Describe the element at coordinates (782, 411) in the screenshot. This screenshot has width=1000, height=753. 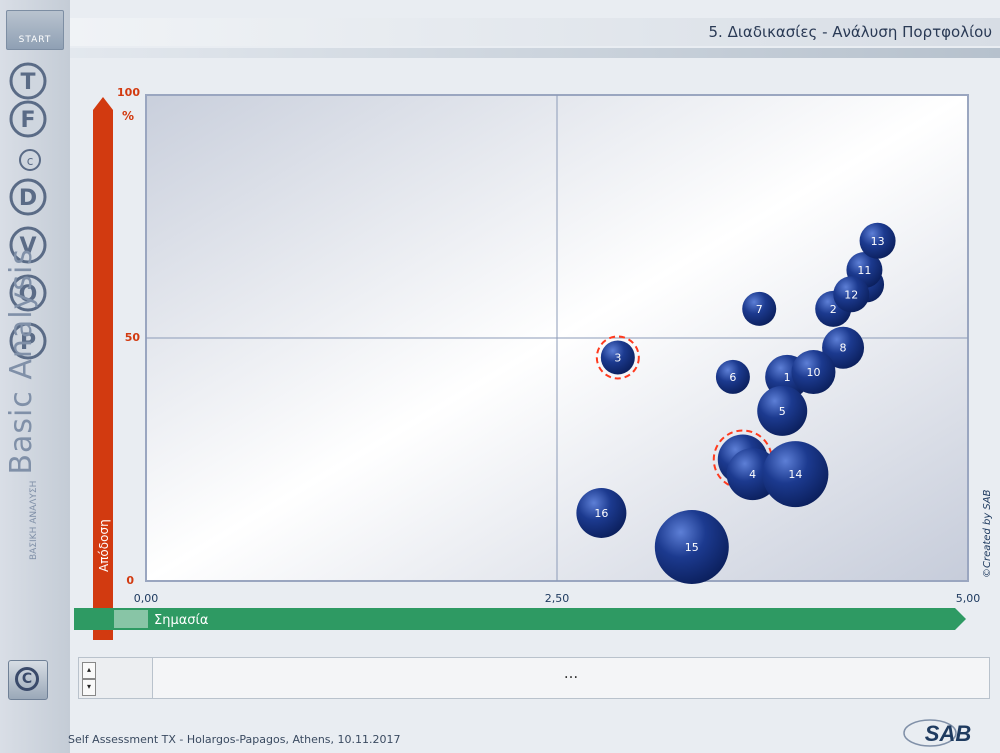
I see `bubble-label-5: 5` at that location.